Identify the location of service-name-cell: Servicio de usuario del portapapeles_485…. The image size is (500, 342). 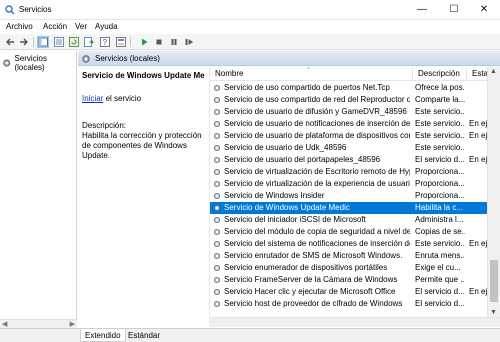
(311, 160).